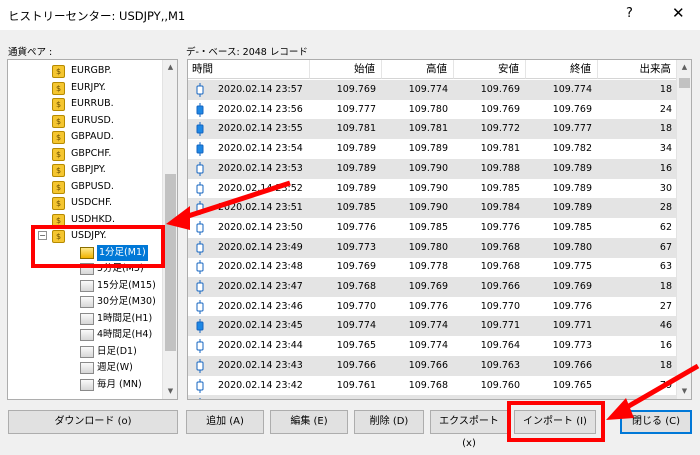 The width and height of the screenshot is (700, 455). Describe the element at coordinates (660, 388) in the screenshot. I see `arrow-to-import` at that location.